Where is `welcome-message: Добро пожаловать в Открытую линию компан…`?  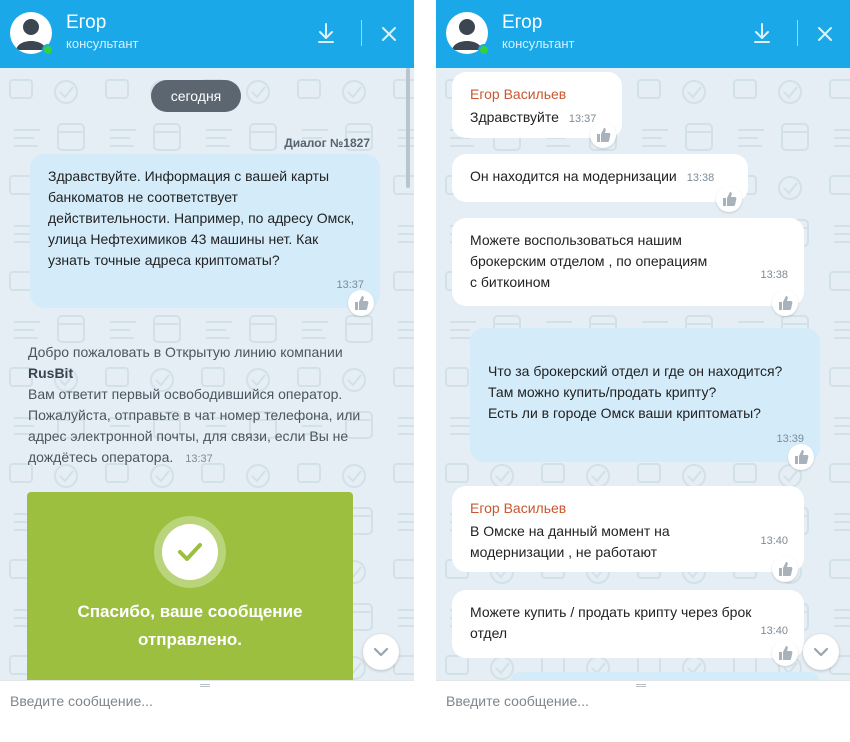
welcome-message: Добро пожаловать в Открытую линию компан… is located at coordinates (199, 406).